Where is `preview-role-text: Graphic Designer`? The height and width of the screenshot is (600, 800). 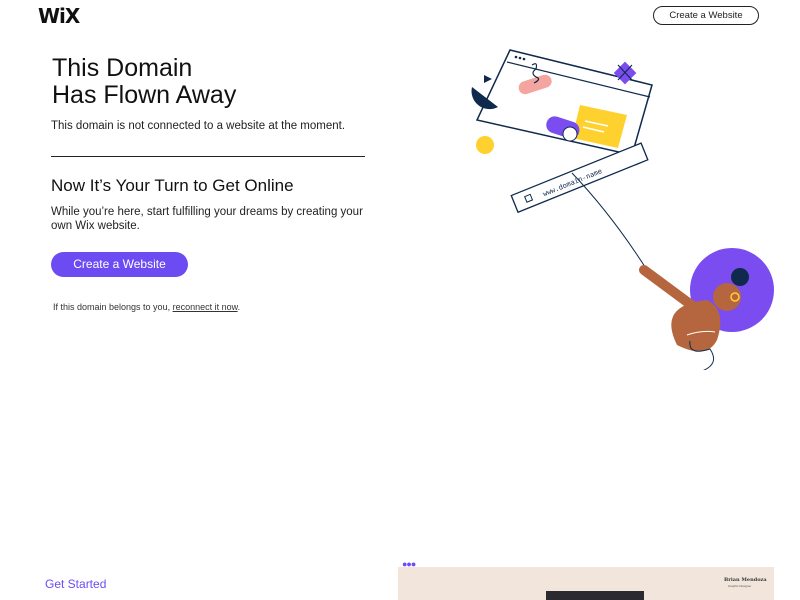 preview-role-text: Graphic Designer is located at coordinates (740, 586).